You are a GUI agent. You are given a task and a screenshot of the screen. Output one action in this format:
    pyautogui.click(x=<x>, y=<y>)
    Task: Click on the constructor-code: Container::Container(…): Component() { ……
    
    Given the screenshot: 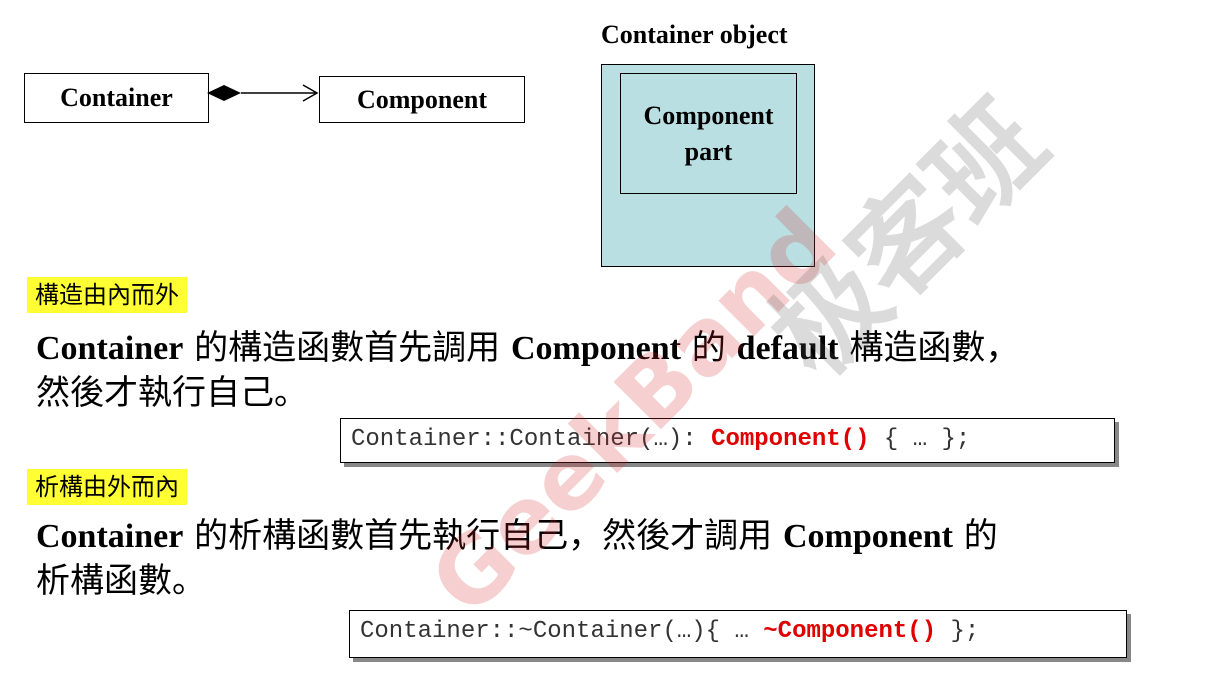 What is the action you would take?
    pyautogui.click(x=727, y=440)
    